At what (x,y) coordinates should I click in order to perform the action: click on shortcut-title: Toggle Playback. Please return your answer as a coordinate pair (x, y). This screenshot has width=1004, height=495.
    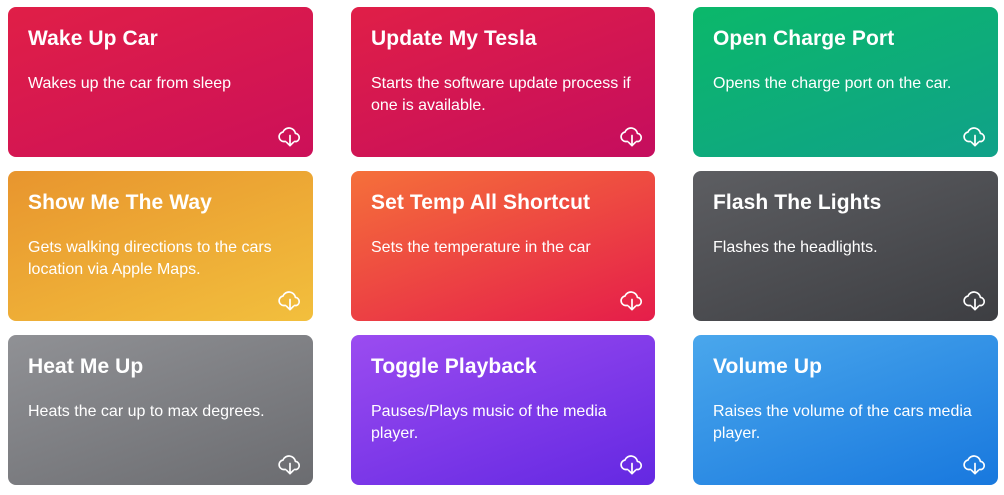
    Looking at the image, I should click on (454, 366).